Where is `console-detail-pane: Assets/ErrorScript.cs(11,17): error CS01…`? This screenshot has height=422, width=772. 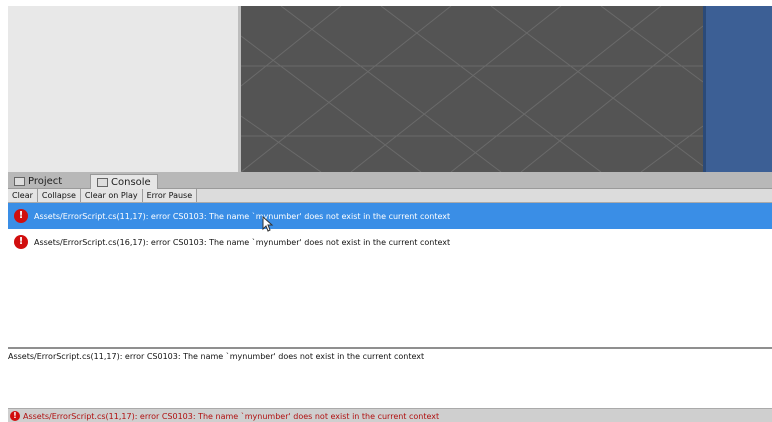 console-detail-pane: Assets/ErrorScript.cs(11,17): error CS01… is located at coordinates (390, 378).